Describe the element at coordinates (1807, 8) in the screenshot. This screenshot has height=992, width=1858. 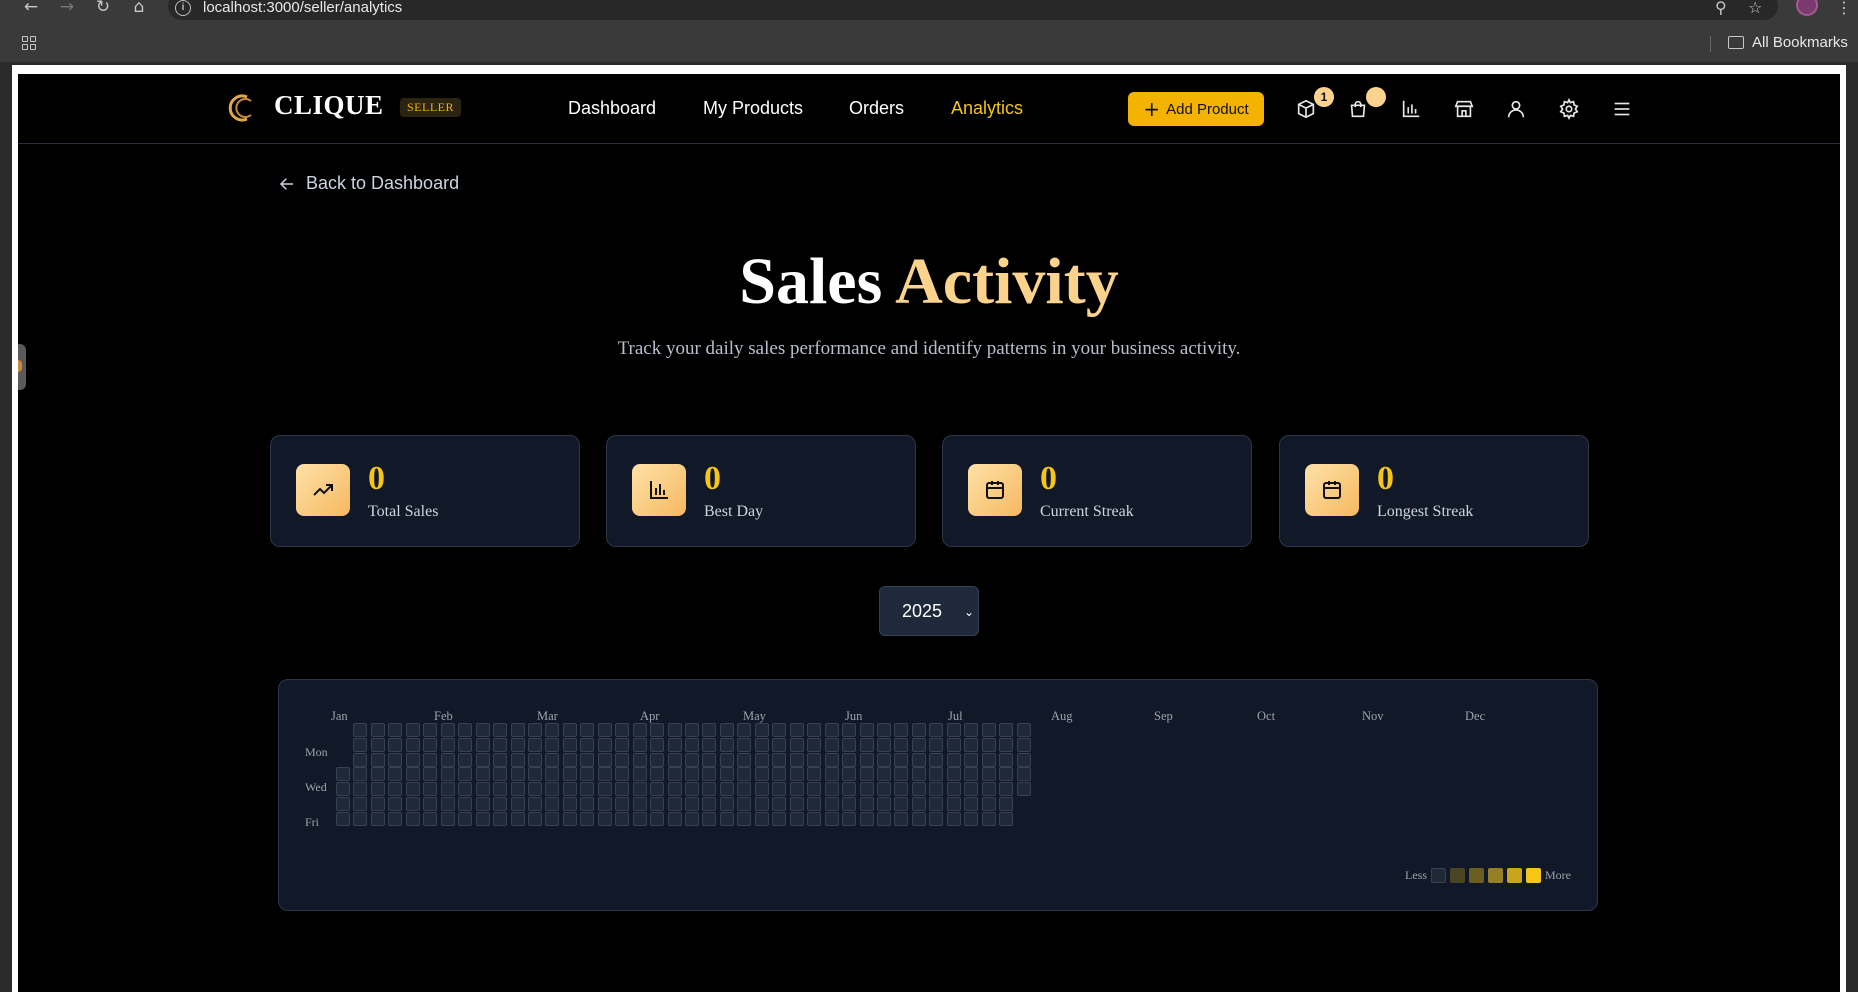
I see `profile-avatar` at that location.